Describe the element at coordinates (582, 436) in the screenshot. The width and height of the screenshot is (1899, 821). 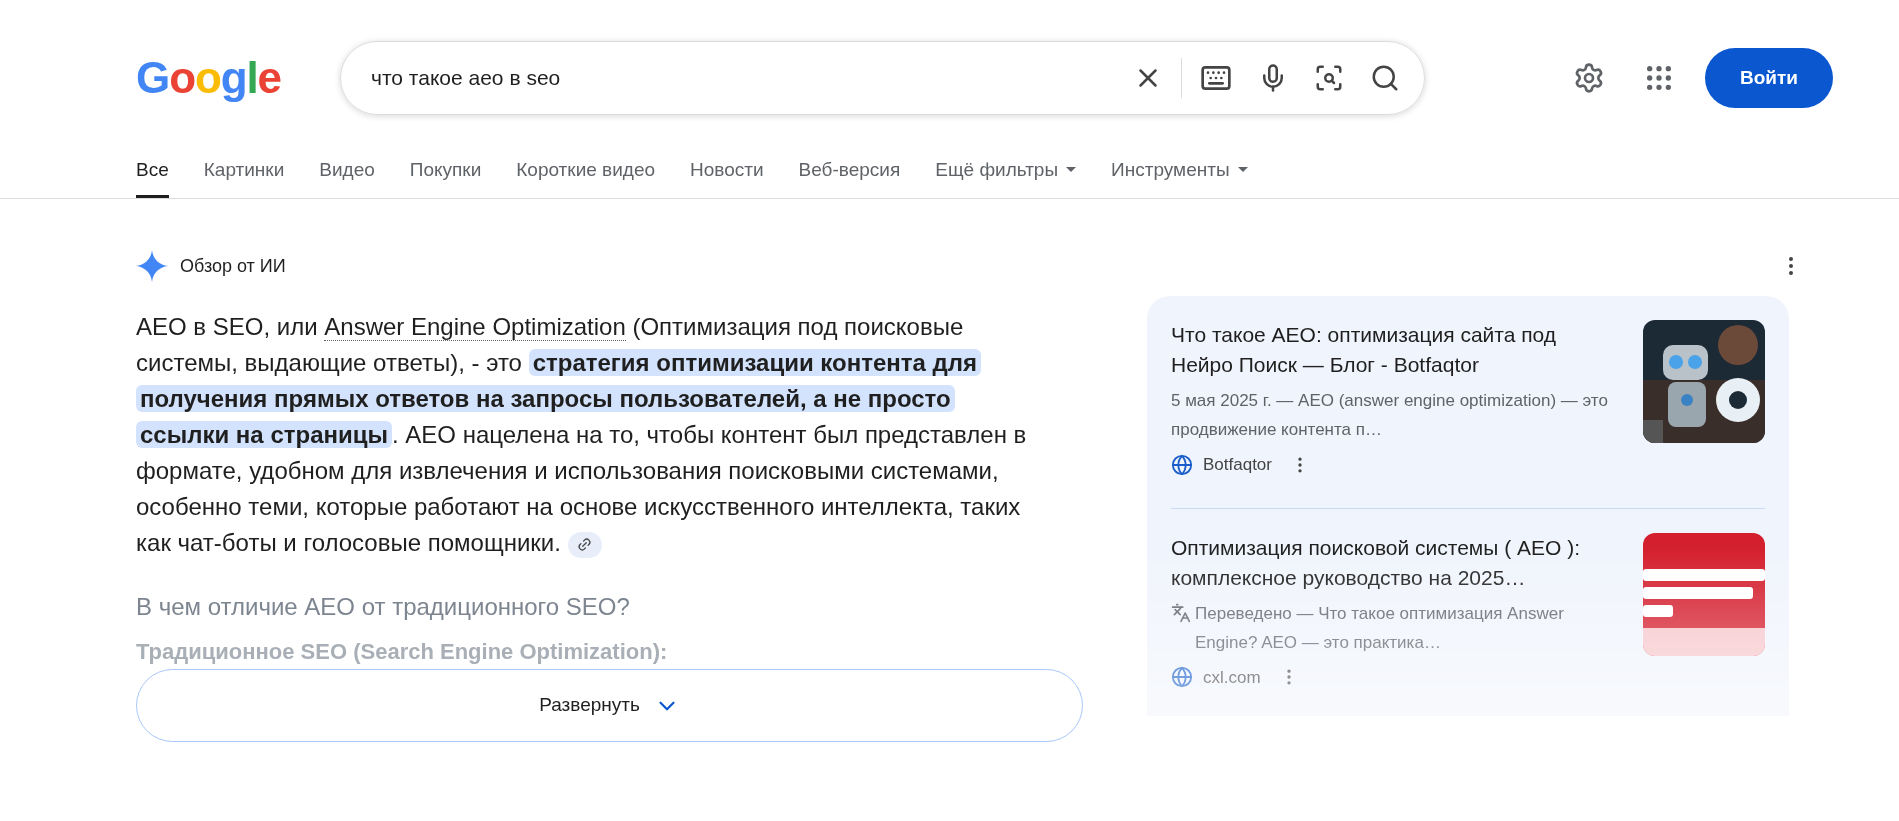
I see `answer-paragraph: AEO в SEO, или Answer Engine Optimization (Оптимизация под поисковые системы, выдающие ответы), - это стратегия оптимизации контента для получения прямых ответов на запросы пользователей, а не просто ссылки на страницы . AEO нацелена на то, чтобы контент был представлен в формате, удобном для извлечения и использования поисковыми системами, особенно теми, которые работают на основе искусственного интеллекта, таких как чат-боты и голосовые помощники.` at that location.